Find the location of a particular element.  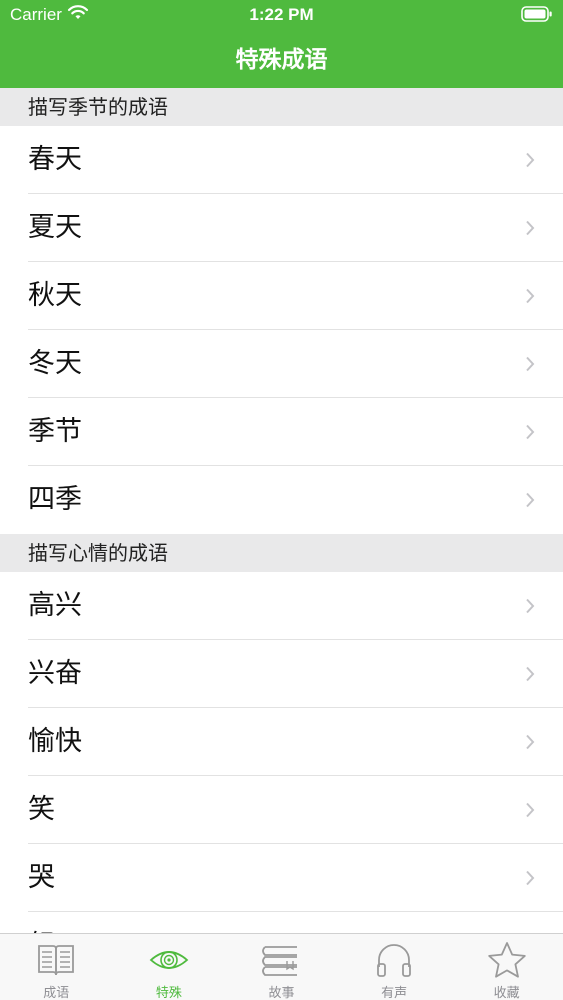

section-header-moods: 描写心情的成语 is located at coordinates (281, 553).